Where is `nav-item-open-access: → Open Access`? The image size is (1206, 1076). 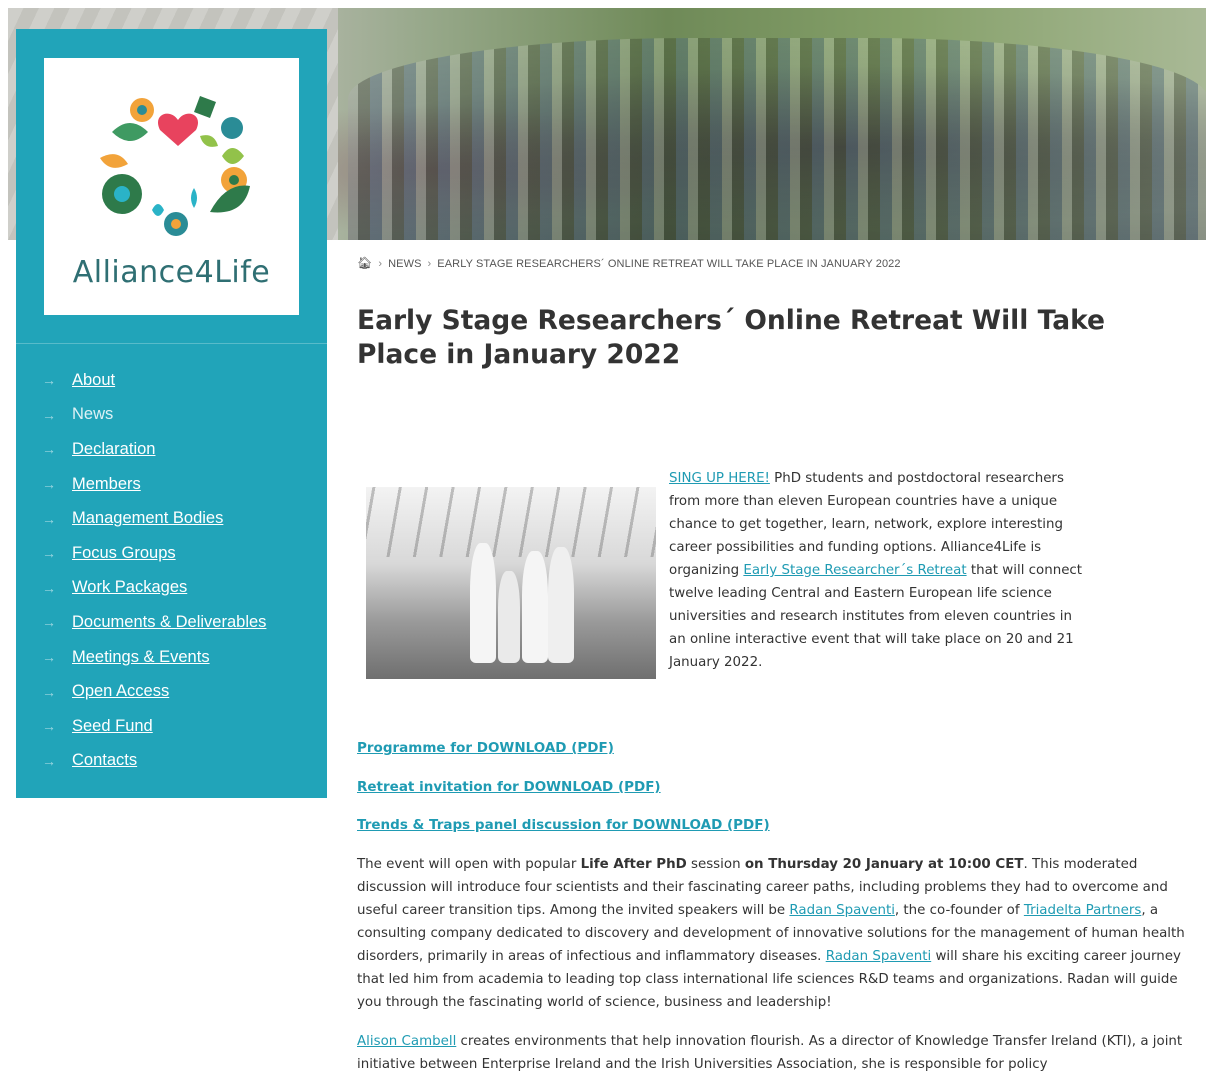
nav-item-open-access: → Open Access is located at coordinates (171, 691).